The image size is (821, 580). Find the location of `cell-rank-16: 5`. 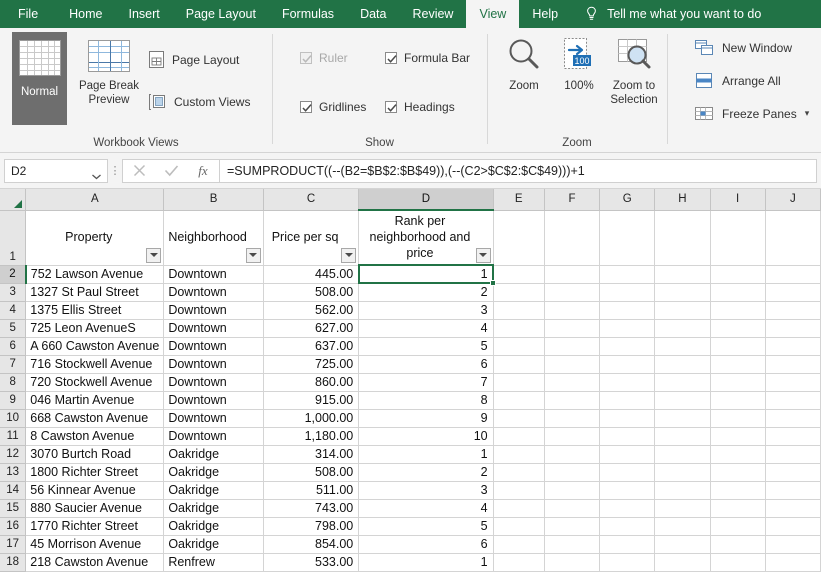

cell-rank-16: 5 is located at coordinates (426, 526).